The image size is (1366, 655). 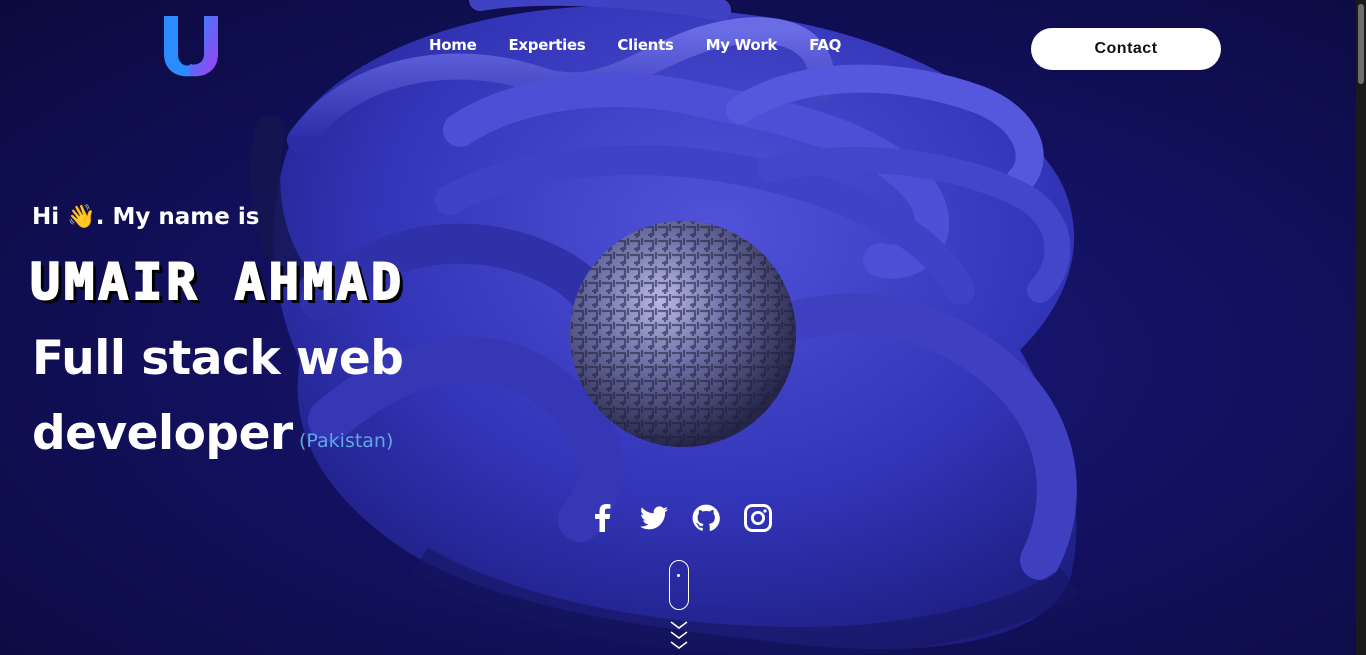 I want to click on nav-my-work: My Work, so click(x=742, y=45).